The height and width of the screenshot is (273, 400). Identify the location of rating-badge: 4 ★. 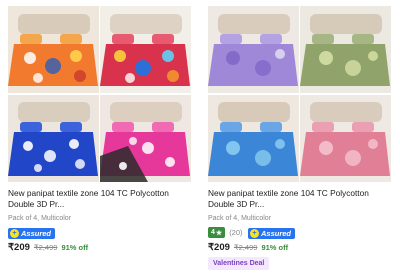
(217, 232).